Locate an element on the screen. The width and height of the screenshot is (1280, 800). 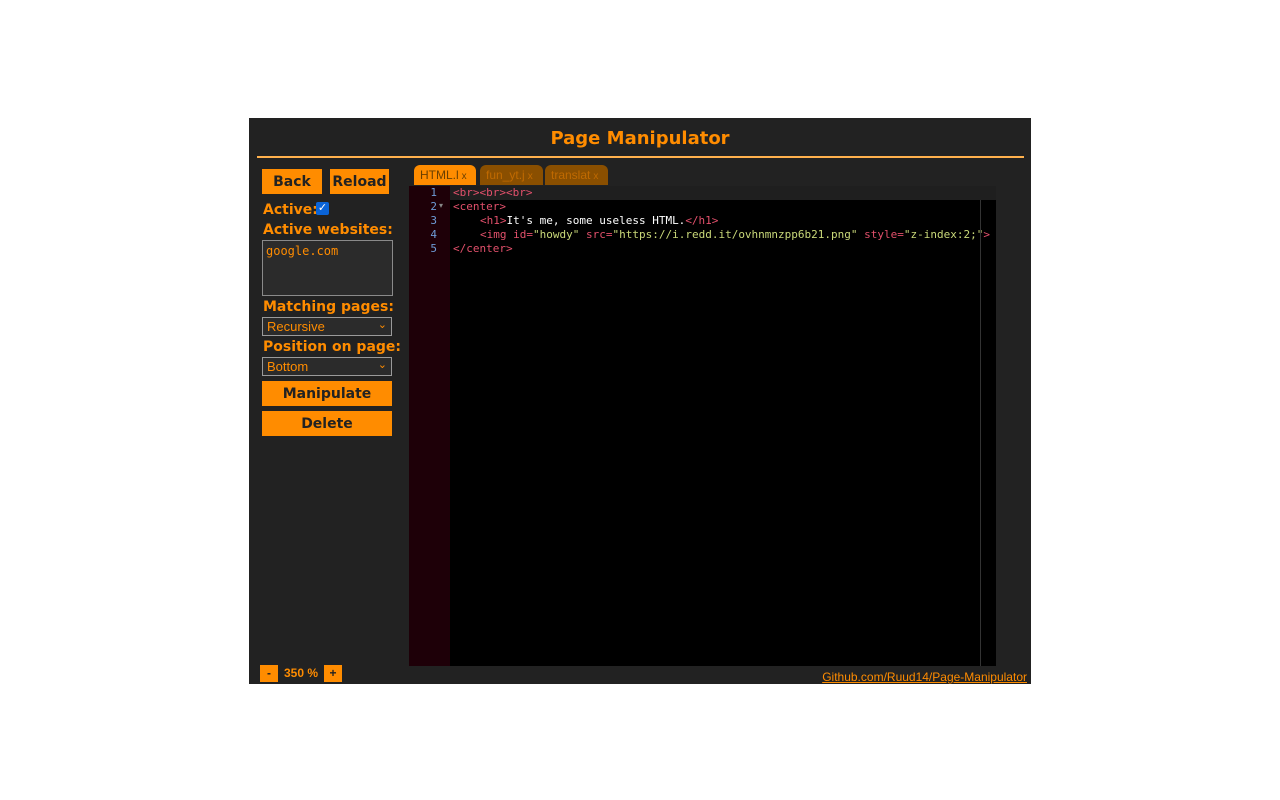
matching-pages-label: Matching pages: is located at coordinates (328, 307).